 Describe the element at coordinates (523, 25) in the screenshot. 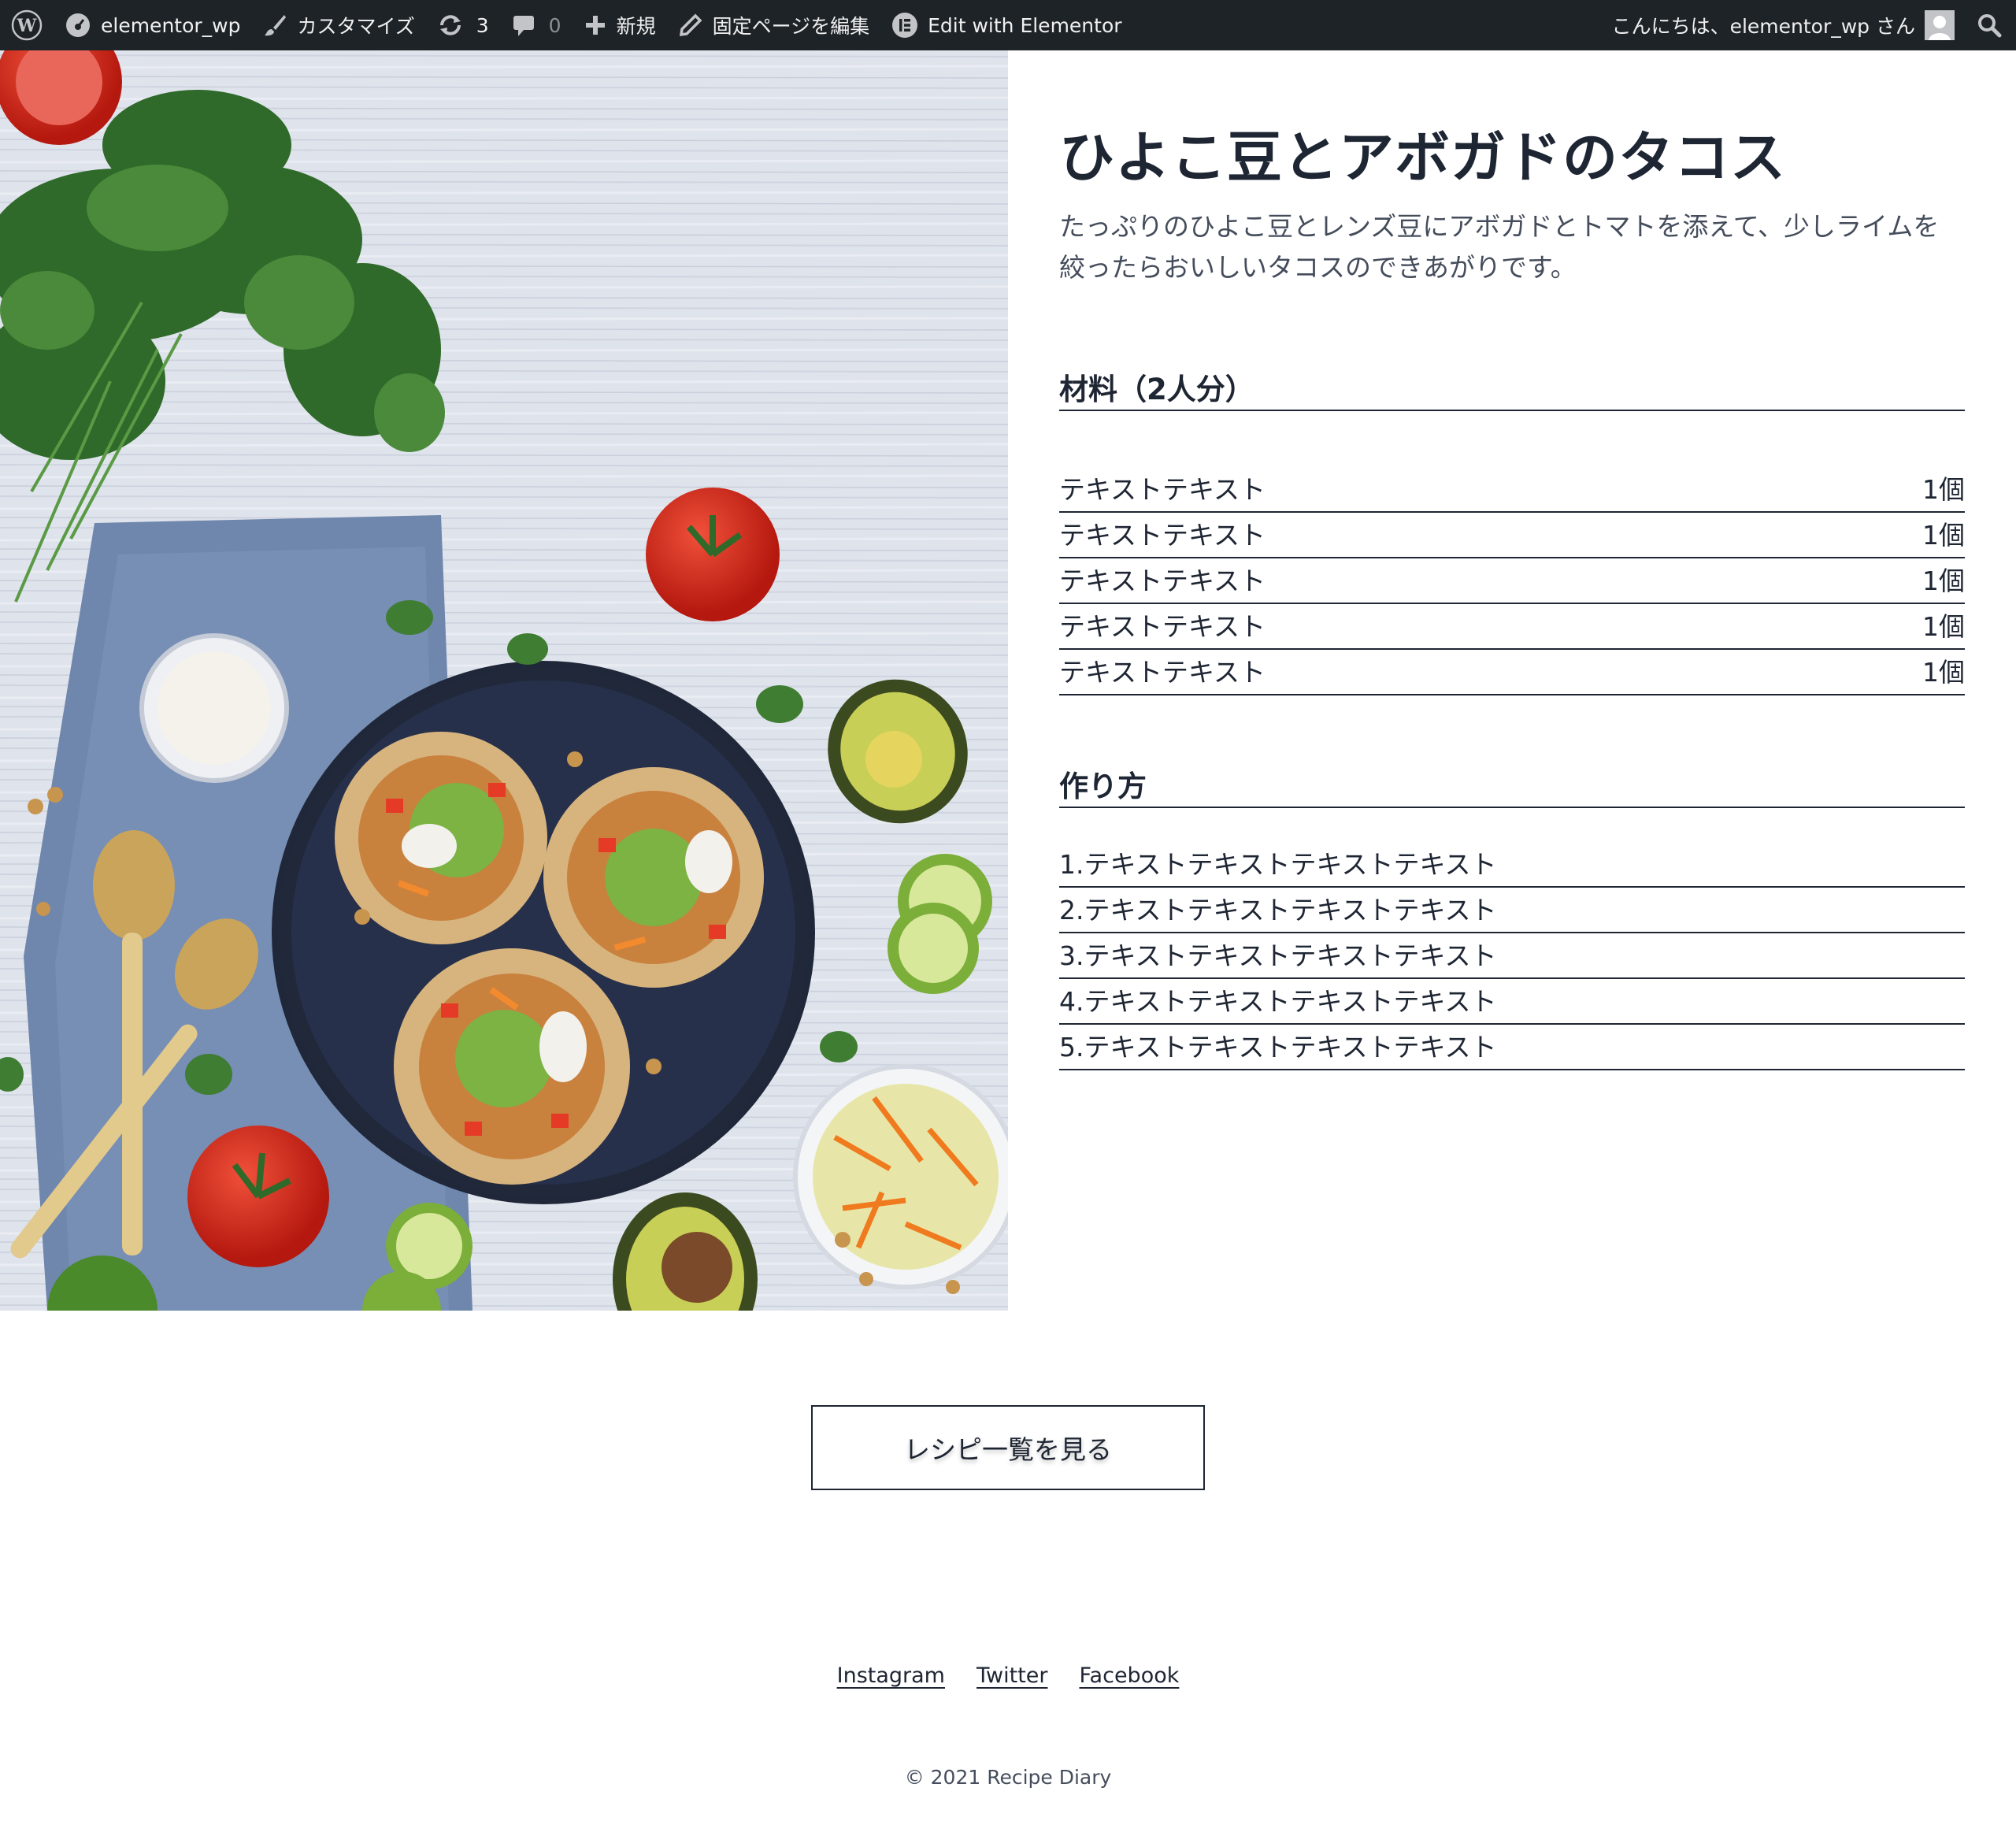

I see `comment-bubble-icon` at that location.